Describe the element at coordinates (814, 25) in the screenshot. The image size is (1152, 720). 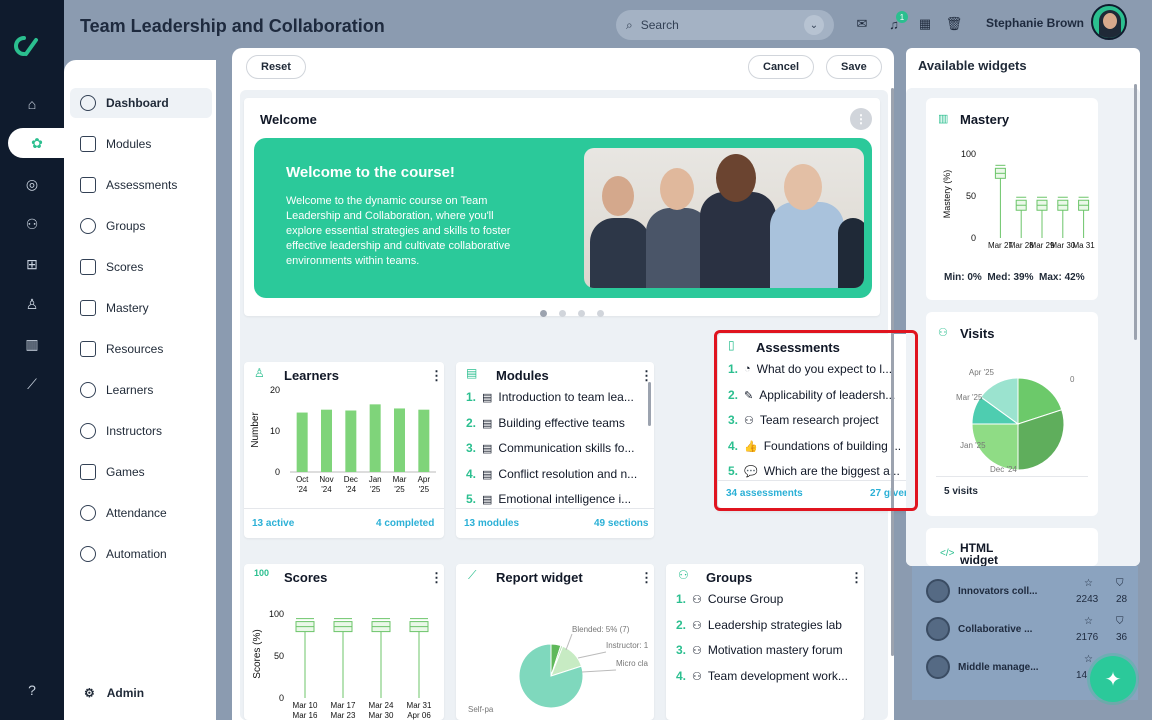
I see `chevron-down-icon: ⌄` at that location.